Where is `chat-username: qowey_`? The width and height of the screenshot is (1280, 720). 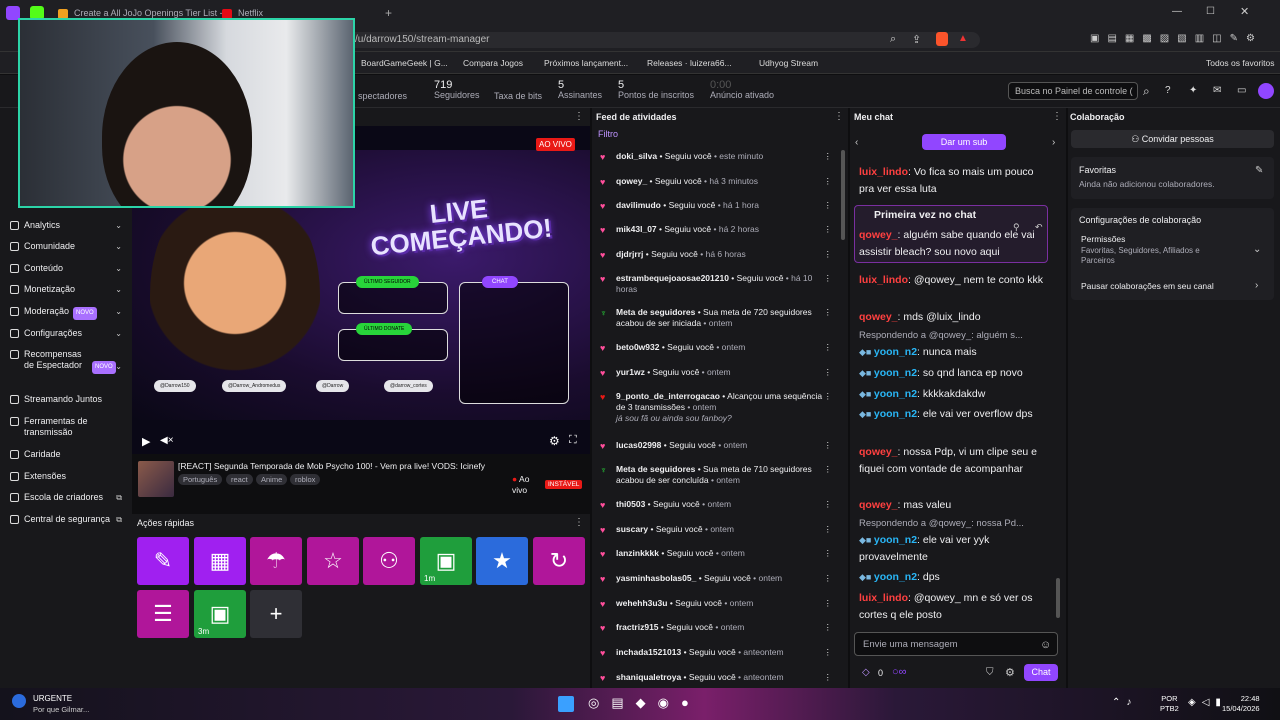 chat-username: qowey_ is located at coordinates (878, 452).